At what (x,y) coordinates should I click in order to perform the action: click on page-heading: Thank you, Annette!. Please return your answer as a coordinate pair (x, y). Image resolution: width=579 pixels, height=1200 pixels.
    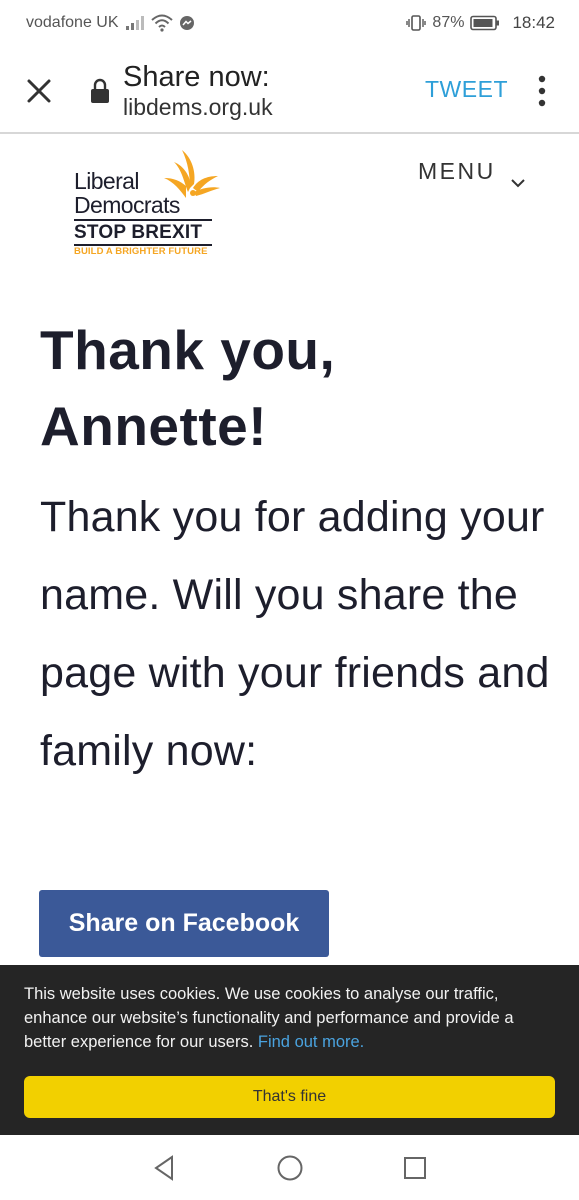
    Looking at the image, I should click on (300, 388).